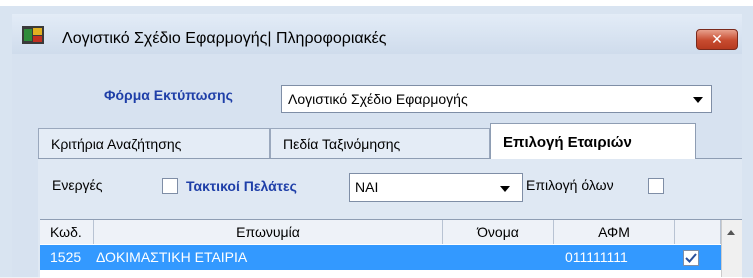  I want to click on scroll-up-icon, so click(731, 232).